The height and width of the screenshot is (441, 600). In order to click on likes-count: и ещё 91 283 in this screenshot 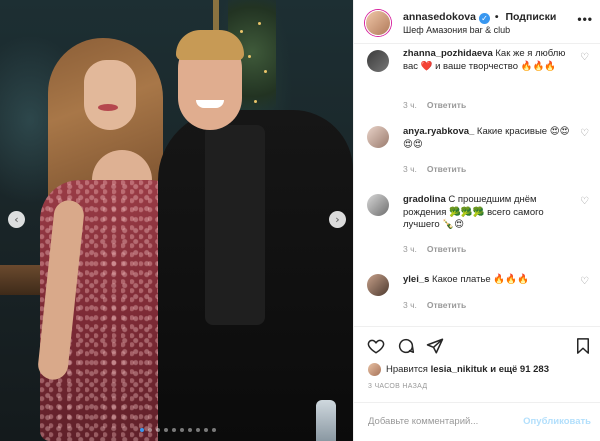, I will do `click(518, 369)`.